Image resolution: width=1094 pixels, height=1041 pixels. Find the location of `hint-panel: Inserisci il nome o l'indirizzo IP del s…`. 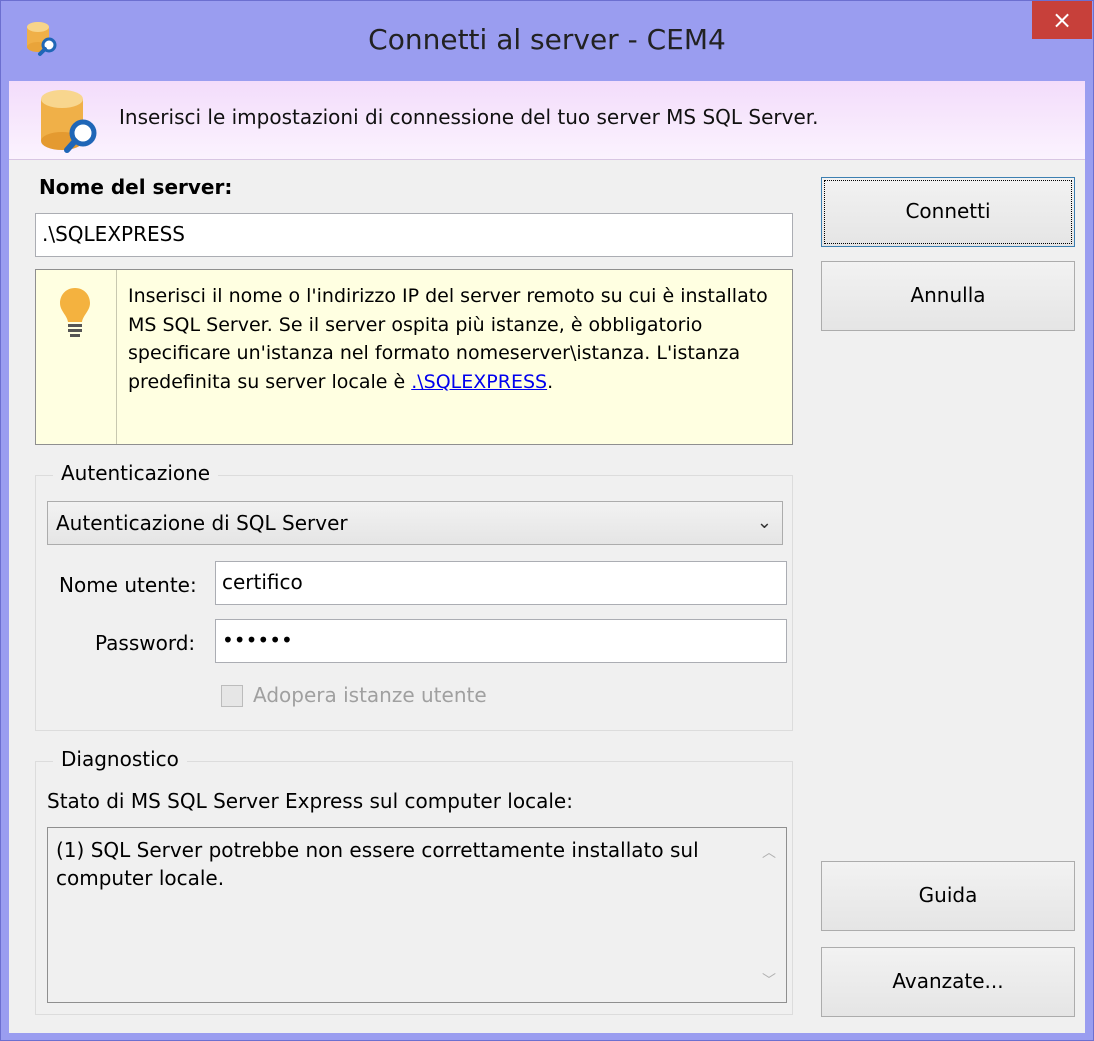

hint-panel: Inserisci il nome o l'indirizzo IP del s… is located at coordinates (414, 357).